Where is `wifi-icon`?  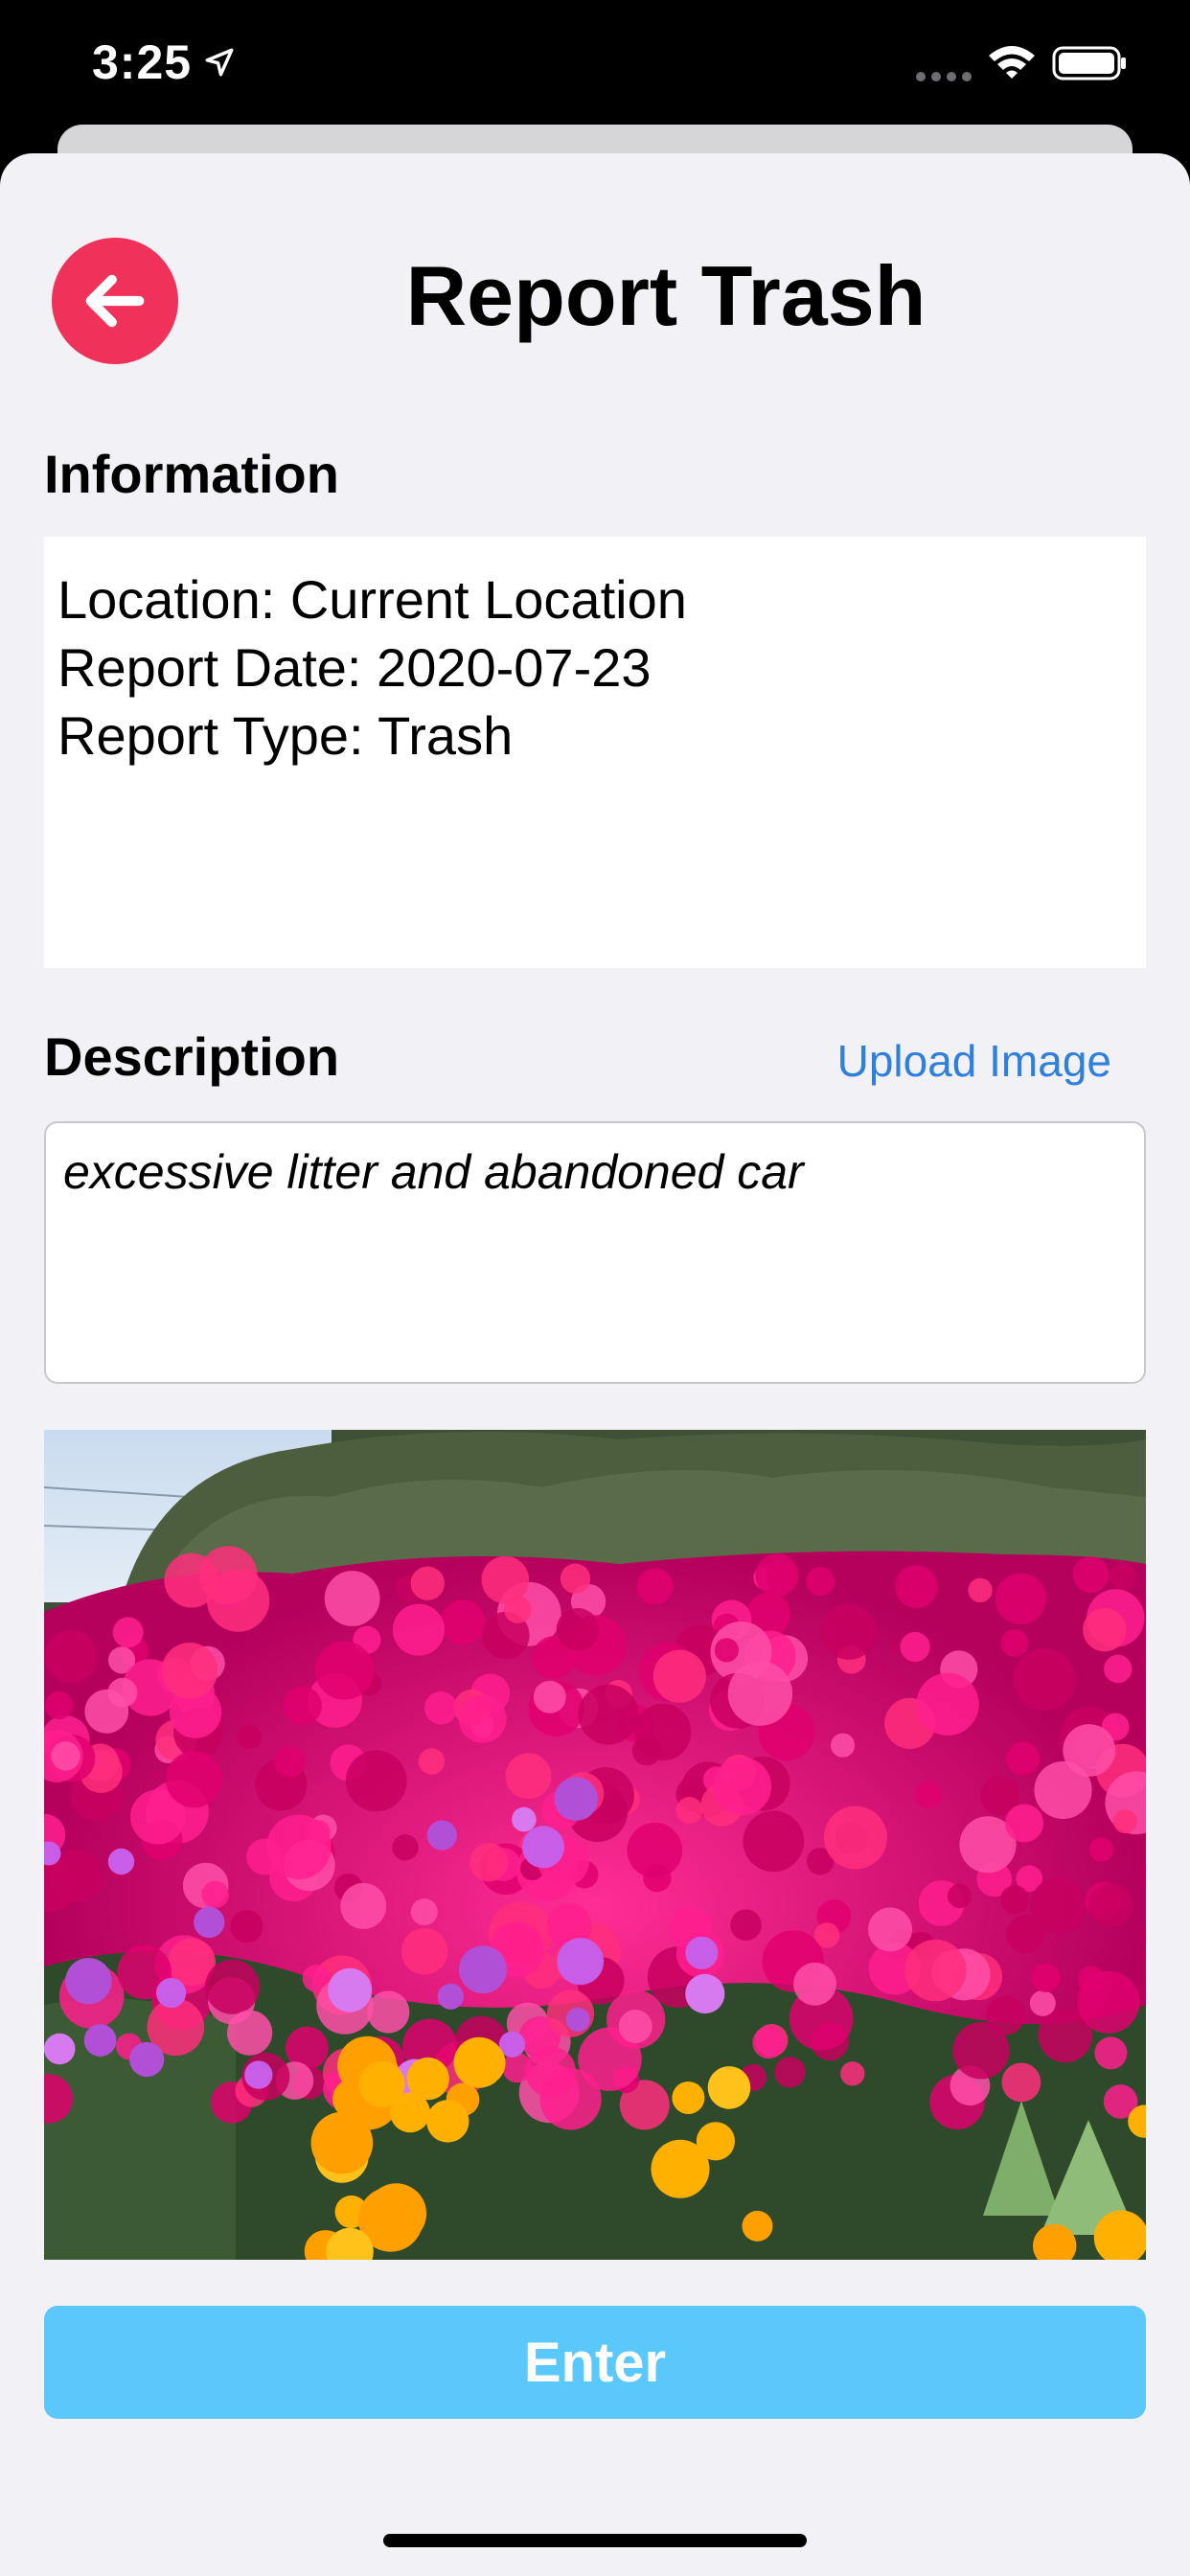
wifi-icon is located at coordinates (1012, 63).